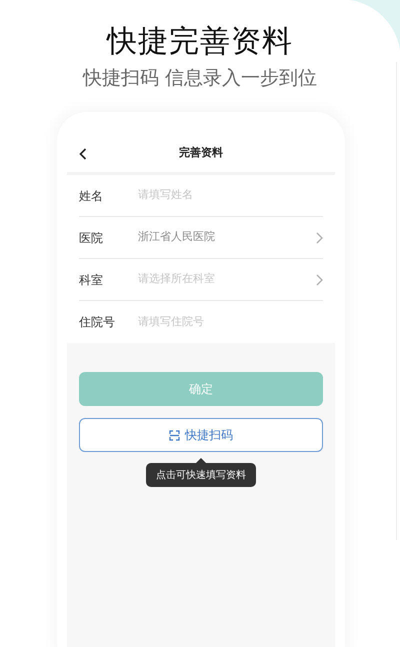  What do you see at coordinates (201, 475) in the screenshot?
I see `tooltip: 点击可快速填写资料` at bounding box center [201, 475].